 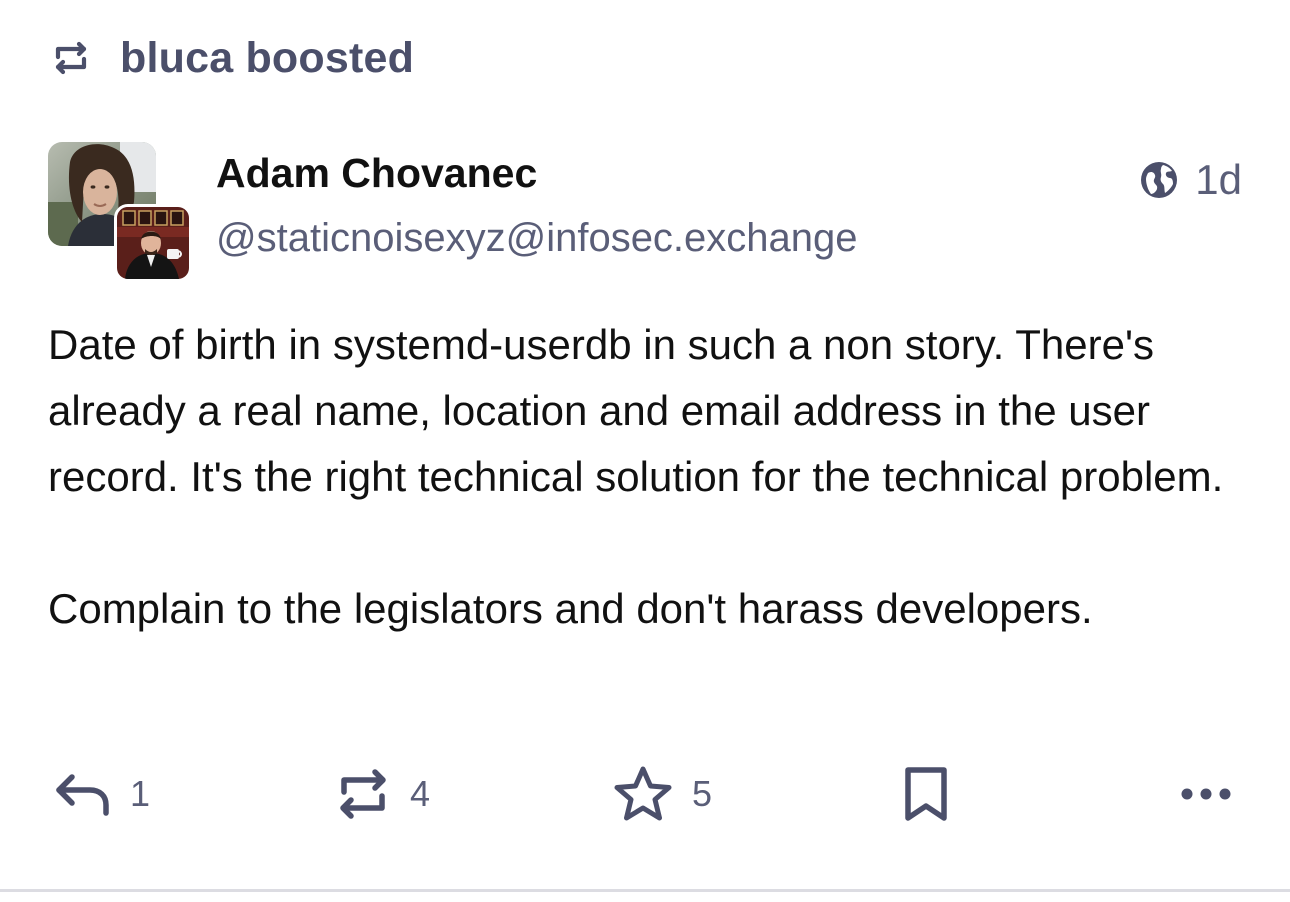 I want to click on reply-icon, so click(x=82, y=795).